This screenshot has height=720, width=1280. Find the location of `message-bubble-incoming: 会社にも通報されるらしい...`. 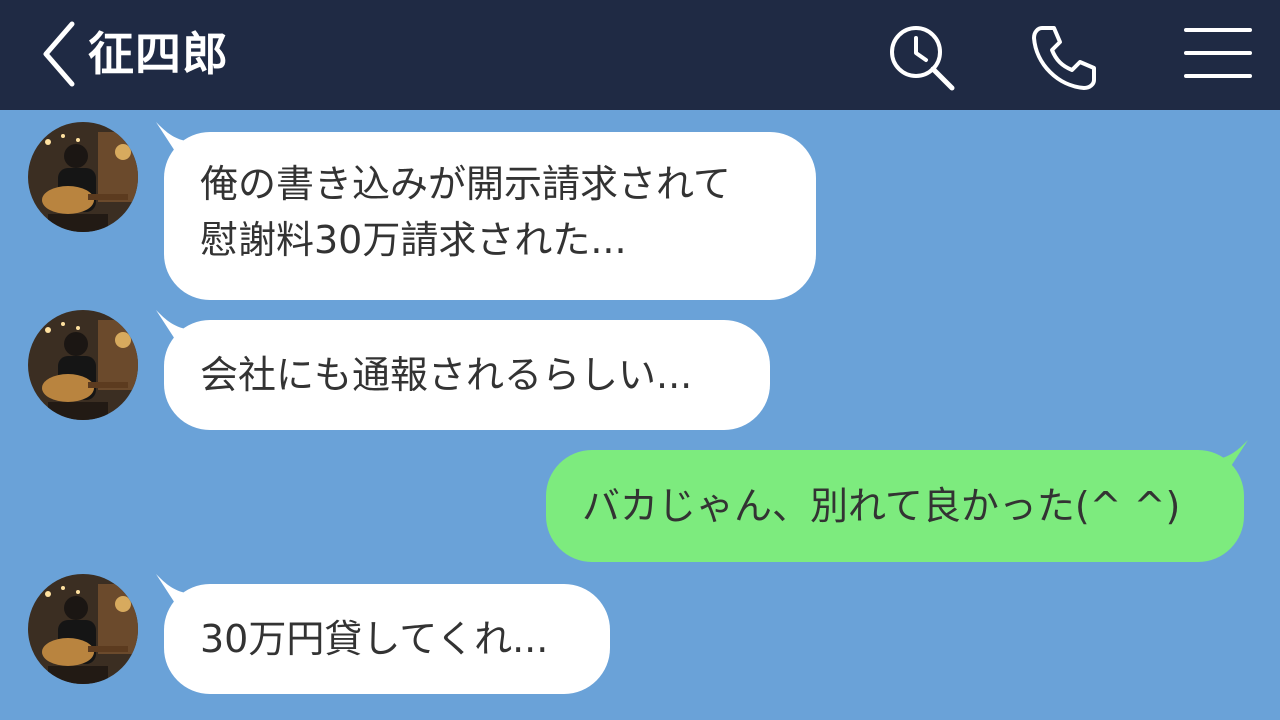

message-bubble-incoming: 会社にも通報されるらしい... is located at coordinates (467, 375).